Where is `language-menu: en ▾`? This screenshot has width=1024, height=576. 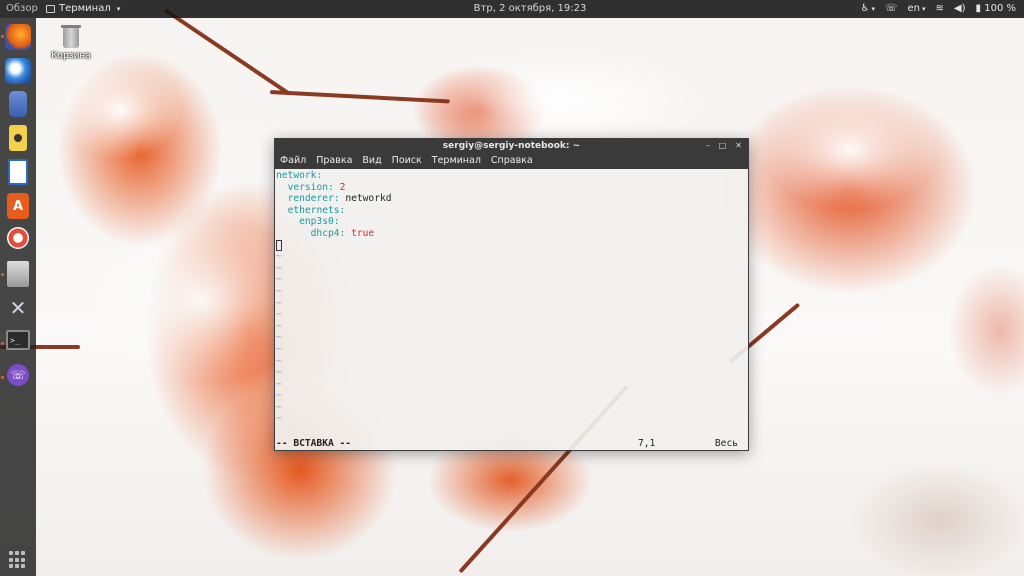 language-menu: en ▾ is located at coordinates (917, 9).